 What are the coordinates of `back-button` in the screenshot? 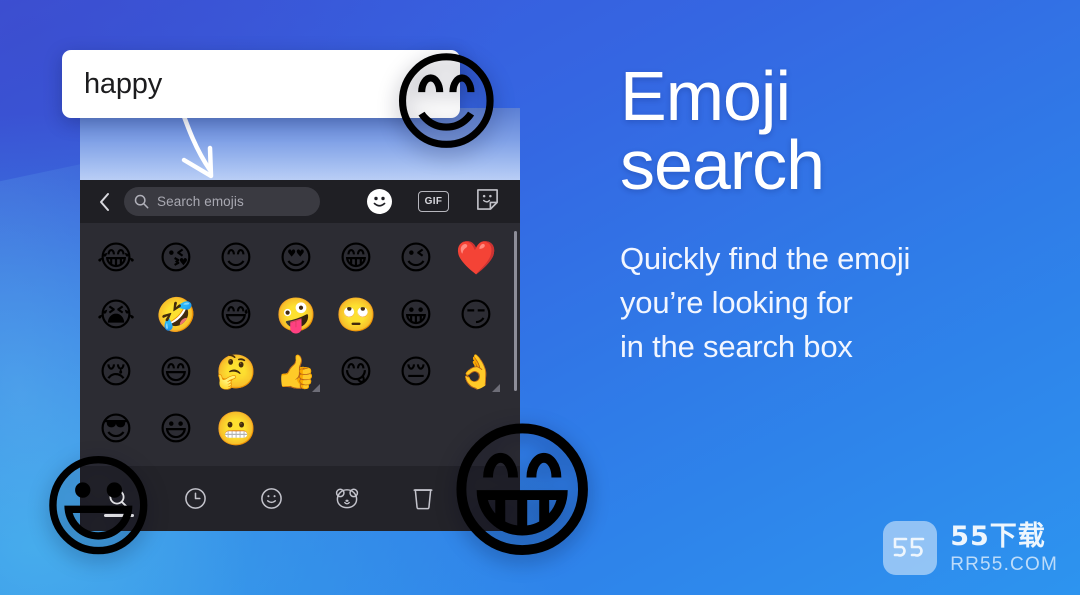 It's located at (104, 202).